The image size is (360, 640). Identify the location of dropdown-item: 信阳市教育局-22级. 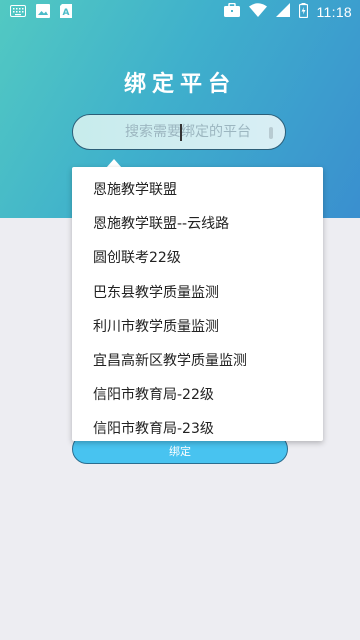
(197, 395).